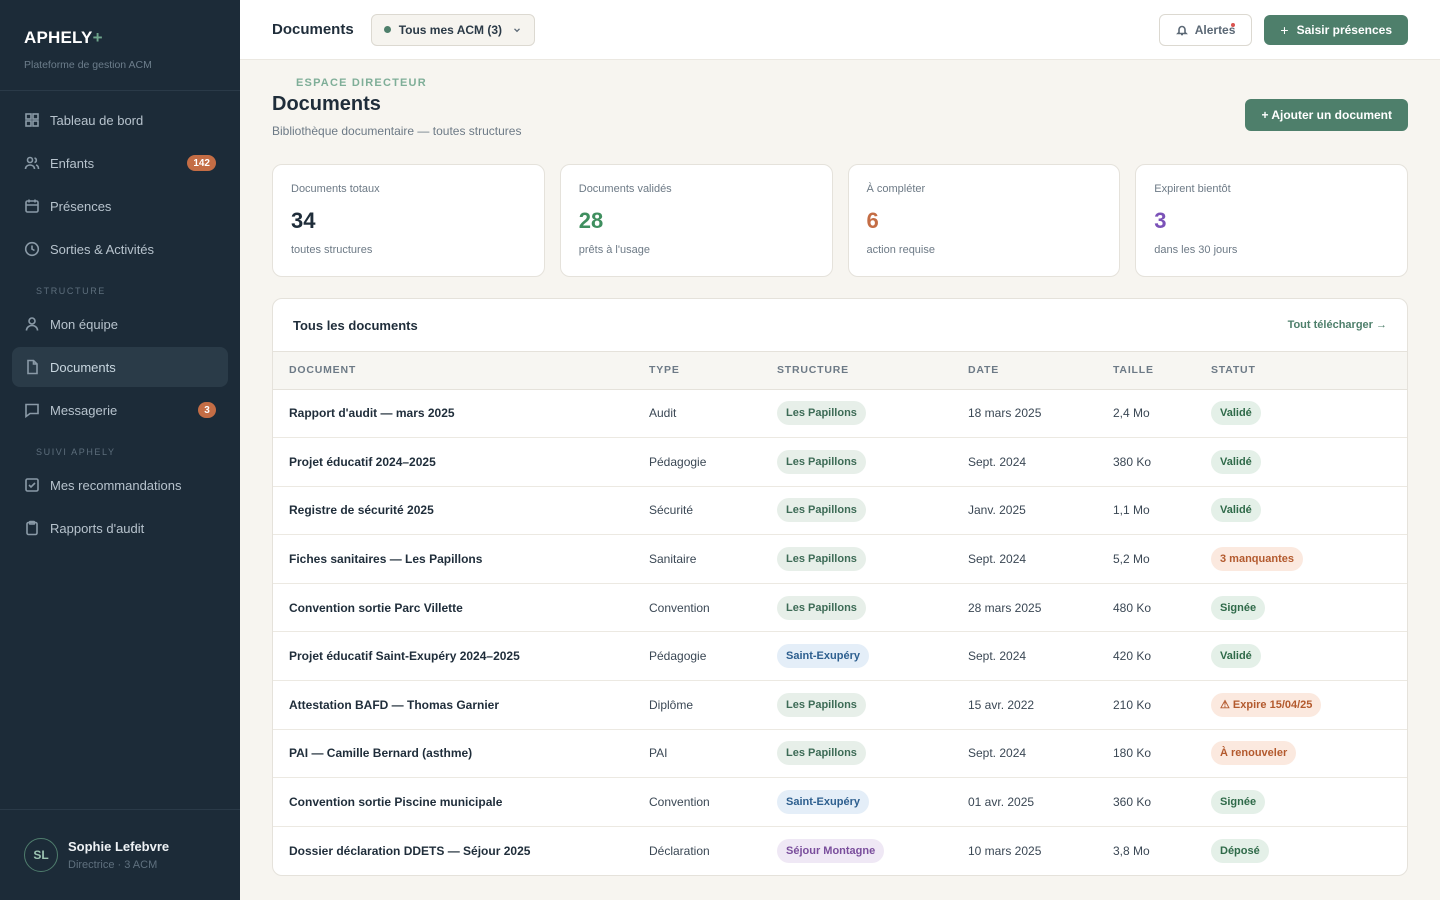 This screenshot has width=1440, height=900. I want to click on sidebar-item-messagerie: Messagerie 3, so click(120, 410).